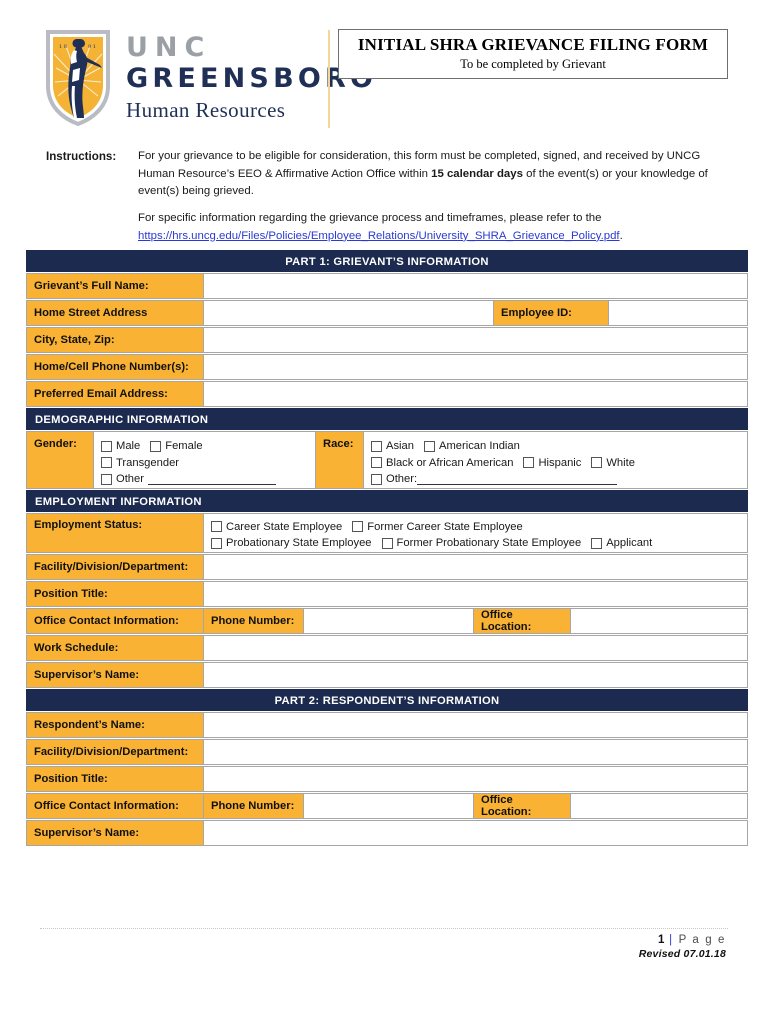 The image size is (770, 1024). What do you see at coordinates (115, 532) in the screenshot?
I see `employment-status-label: Employment Status:` at bounding box center [115, 532].